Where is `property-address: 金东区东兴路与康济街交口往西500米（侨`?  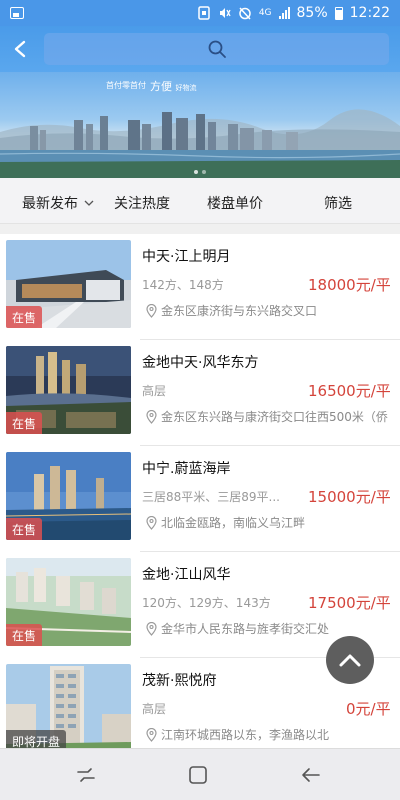 property-address: 金东区东兴路与康济街交口往西500米（侨 is located at coordinates (273, 416).